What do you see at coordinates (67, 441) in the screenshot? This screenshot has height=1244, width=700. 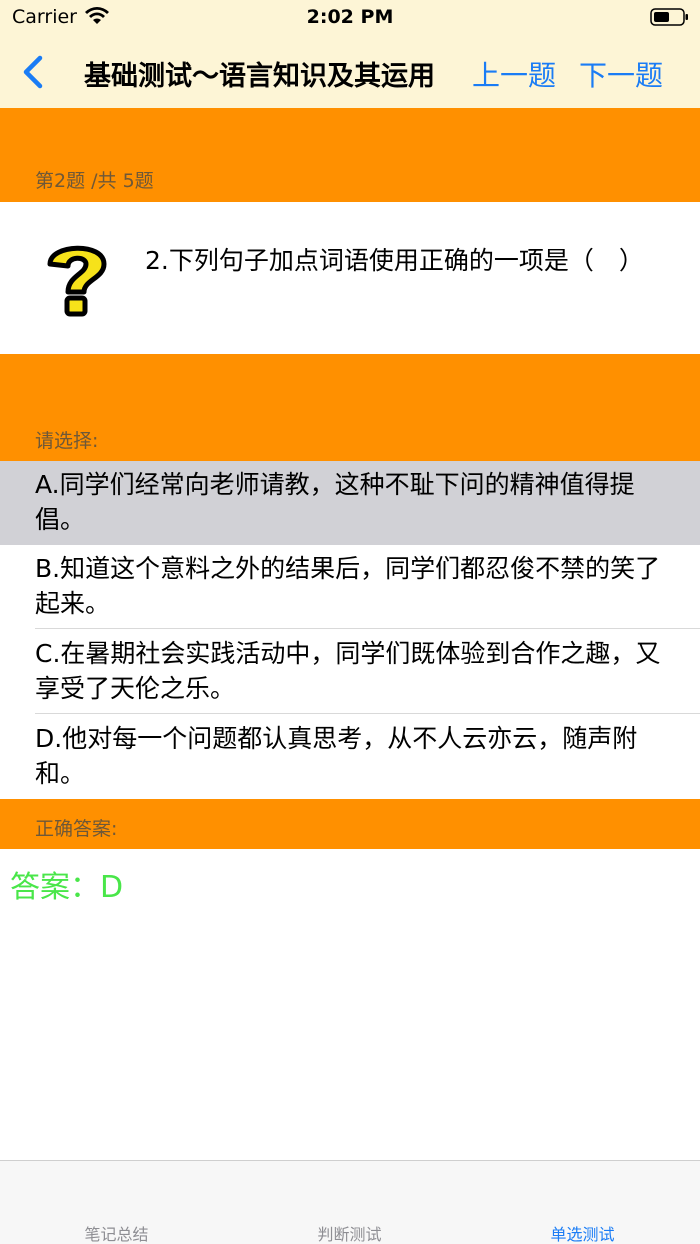 I see `choices-header-label: 请选择:` at bounding box center [67, 441].